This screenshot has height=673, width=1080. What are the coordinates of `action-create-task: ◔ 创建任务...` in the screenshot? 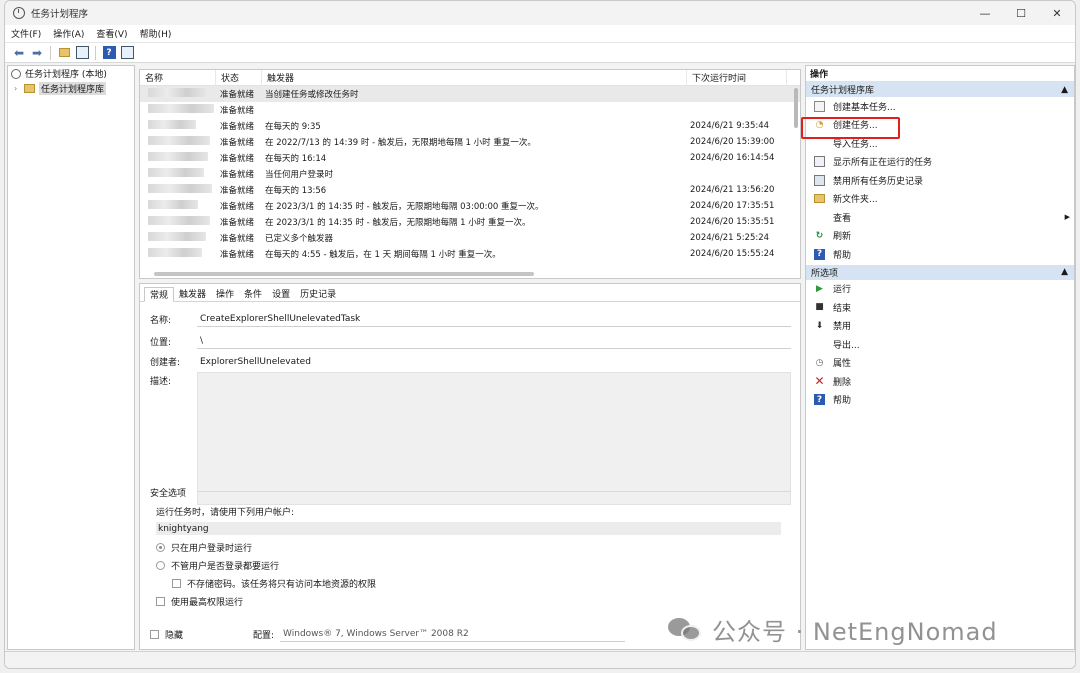 It's located at (940, 125).